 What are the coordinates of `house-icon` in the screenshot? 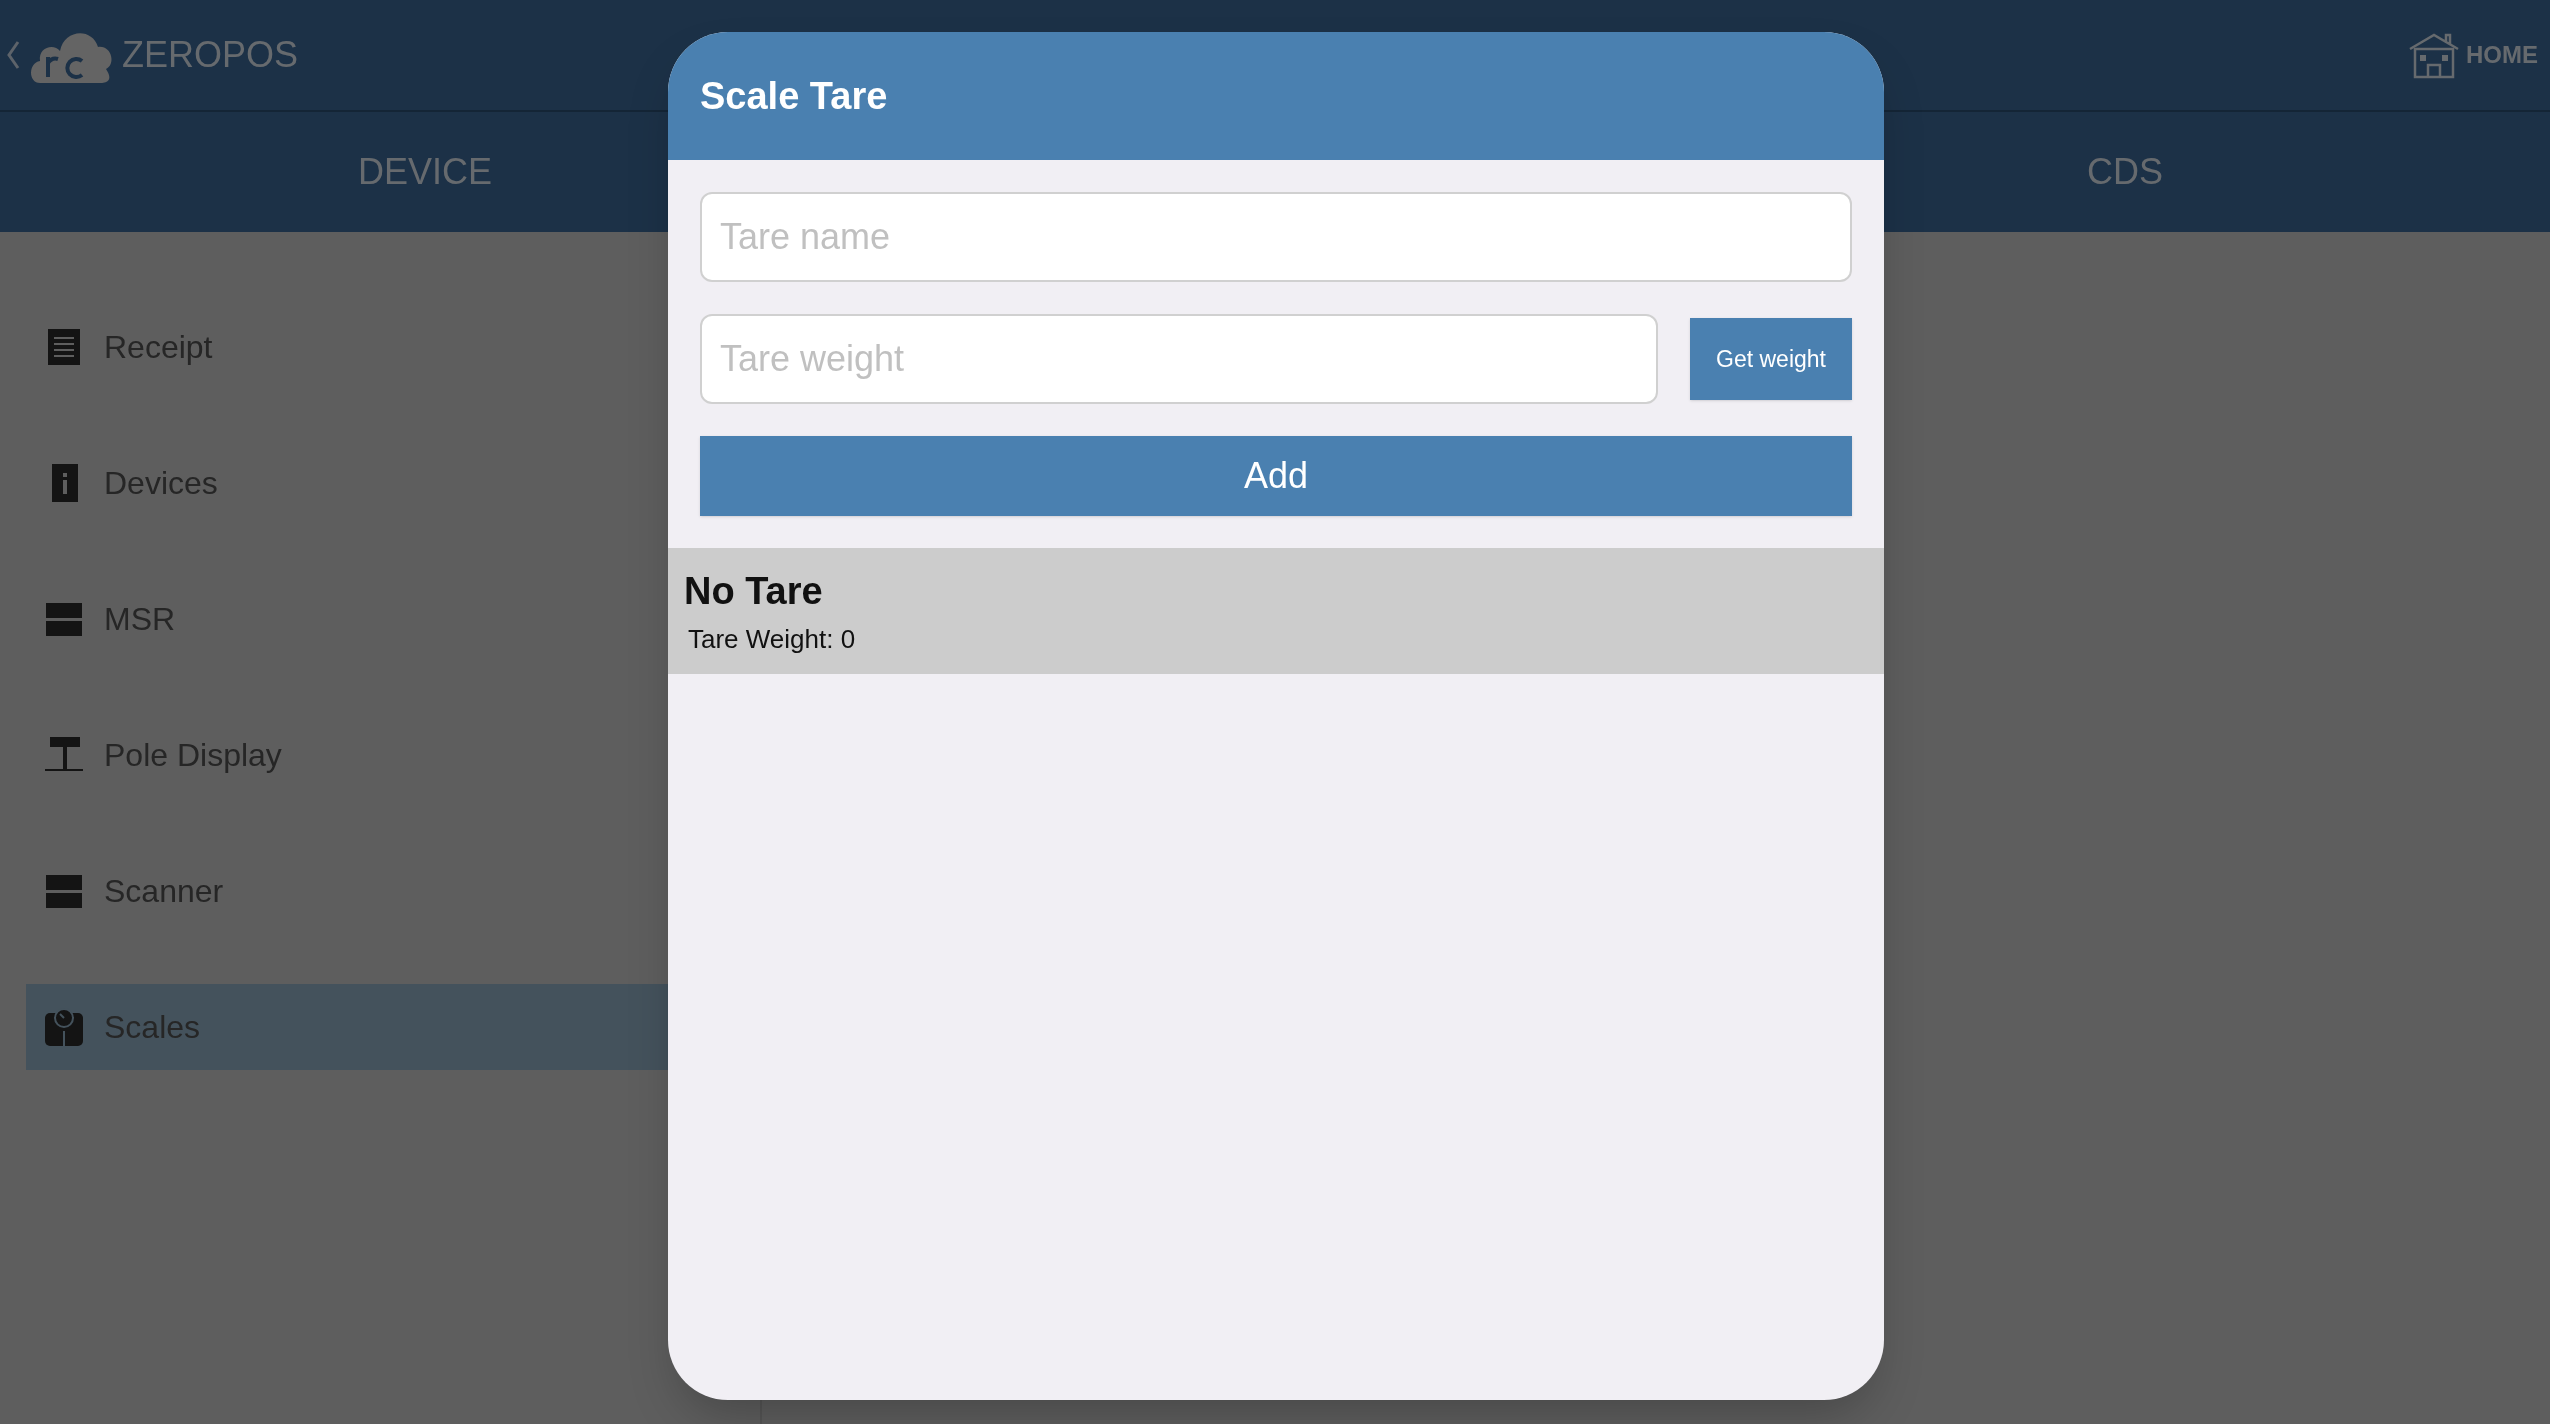 It's located at (2434, 55).